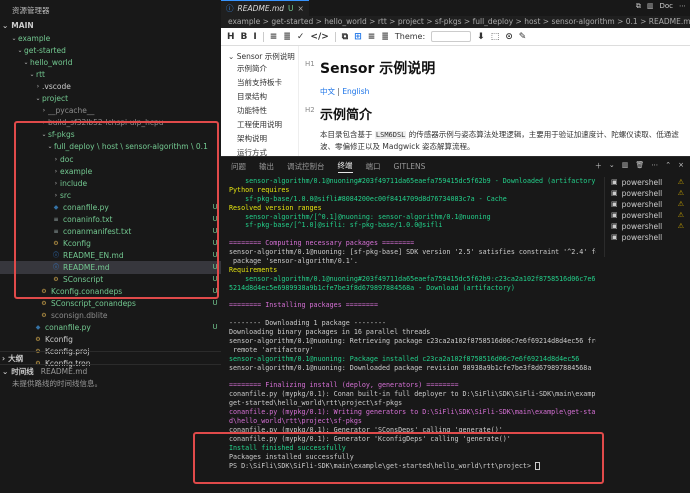  Describe the element at coordinates (110, 74) in the screenshot. I see `tree-item: ⌄ rtt` at that location.